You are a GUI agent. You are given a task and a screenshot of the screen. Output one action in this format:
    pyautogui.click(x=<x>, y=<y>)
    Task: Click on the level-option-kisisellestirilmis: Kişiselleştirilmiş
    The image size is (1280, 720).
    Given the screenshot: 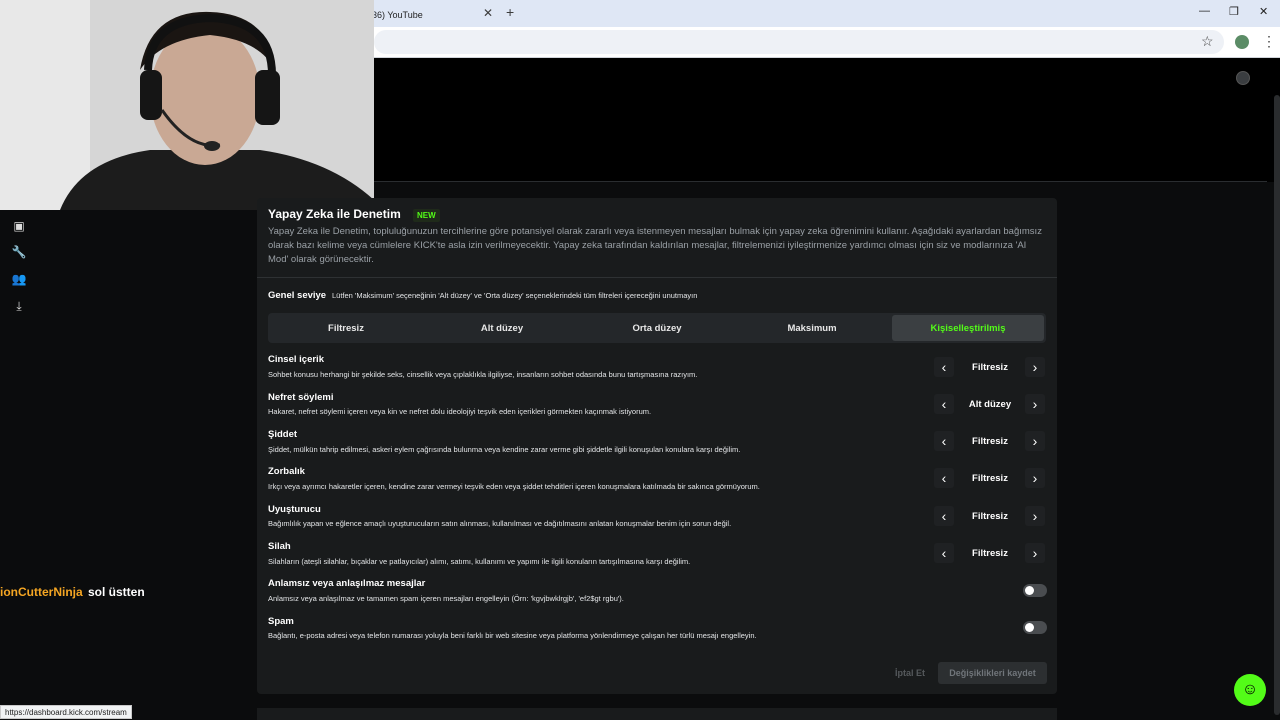 What is the action you would take?
    pyautogui.click(x=968, y=328)
    